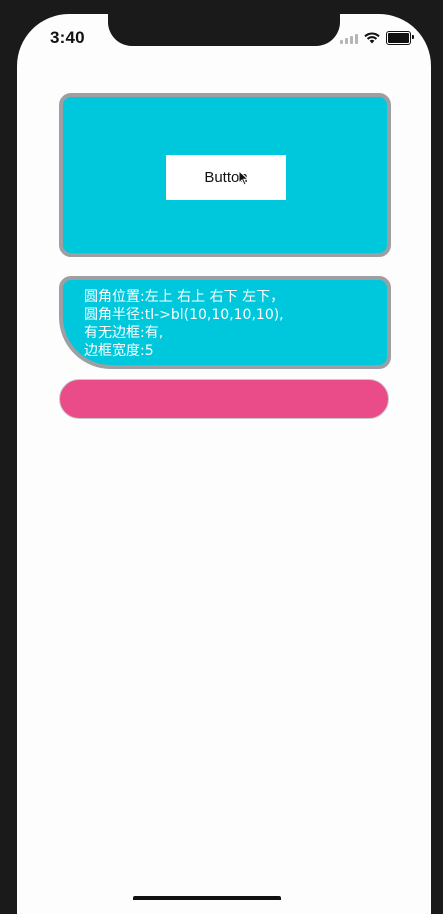 The image size is (443, 914). What do you see at coordinates (224, 399) in the screenshot?
I see `pink-pill-button` at bounding box center [224, 399].